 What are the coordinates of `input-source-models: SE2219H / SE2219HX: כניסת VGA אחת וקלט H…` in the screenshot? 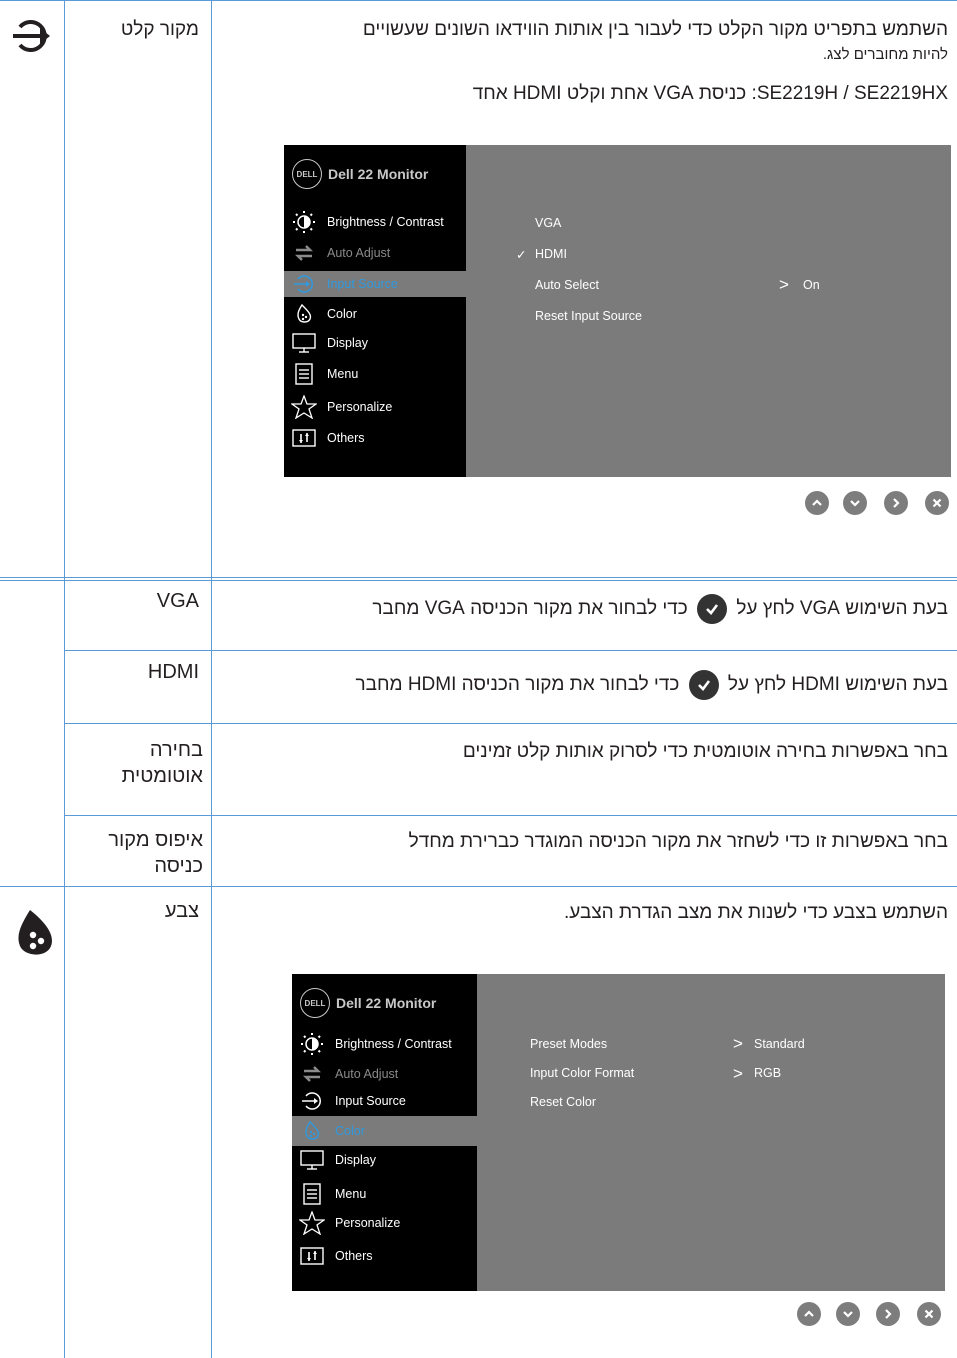 It's located at (710, 93).